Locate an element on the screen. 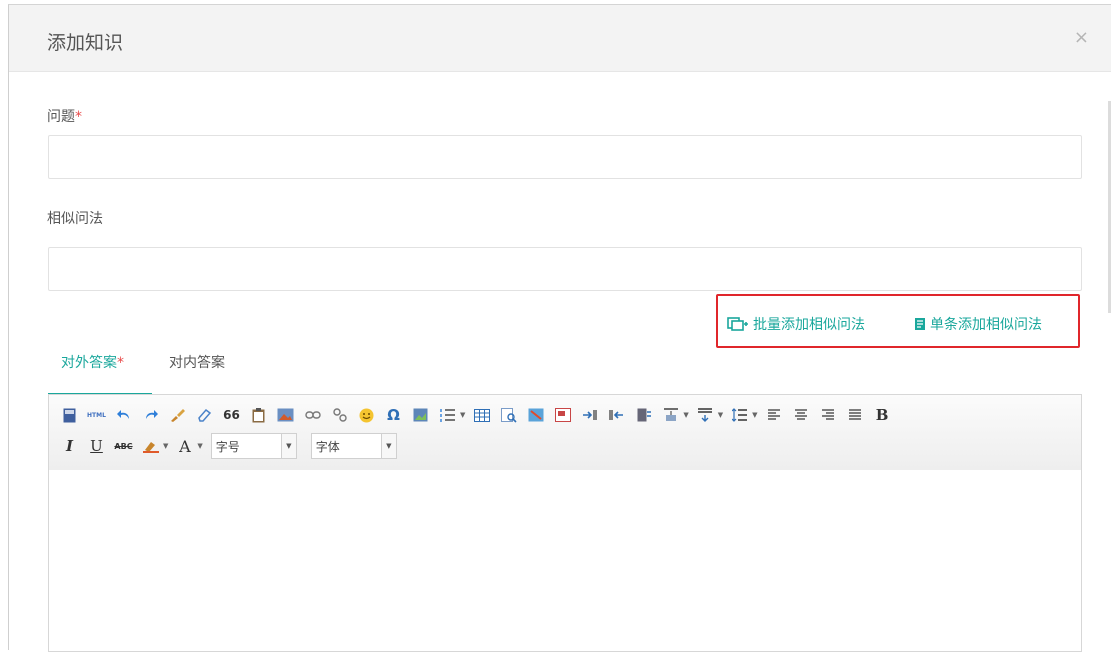 This screenshot has width=1111, height=652. format-painter-icon is located at coordinates (177, 415).